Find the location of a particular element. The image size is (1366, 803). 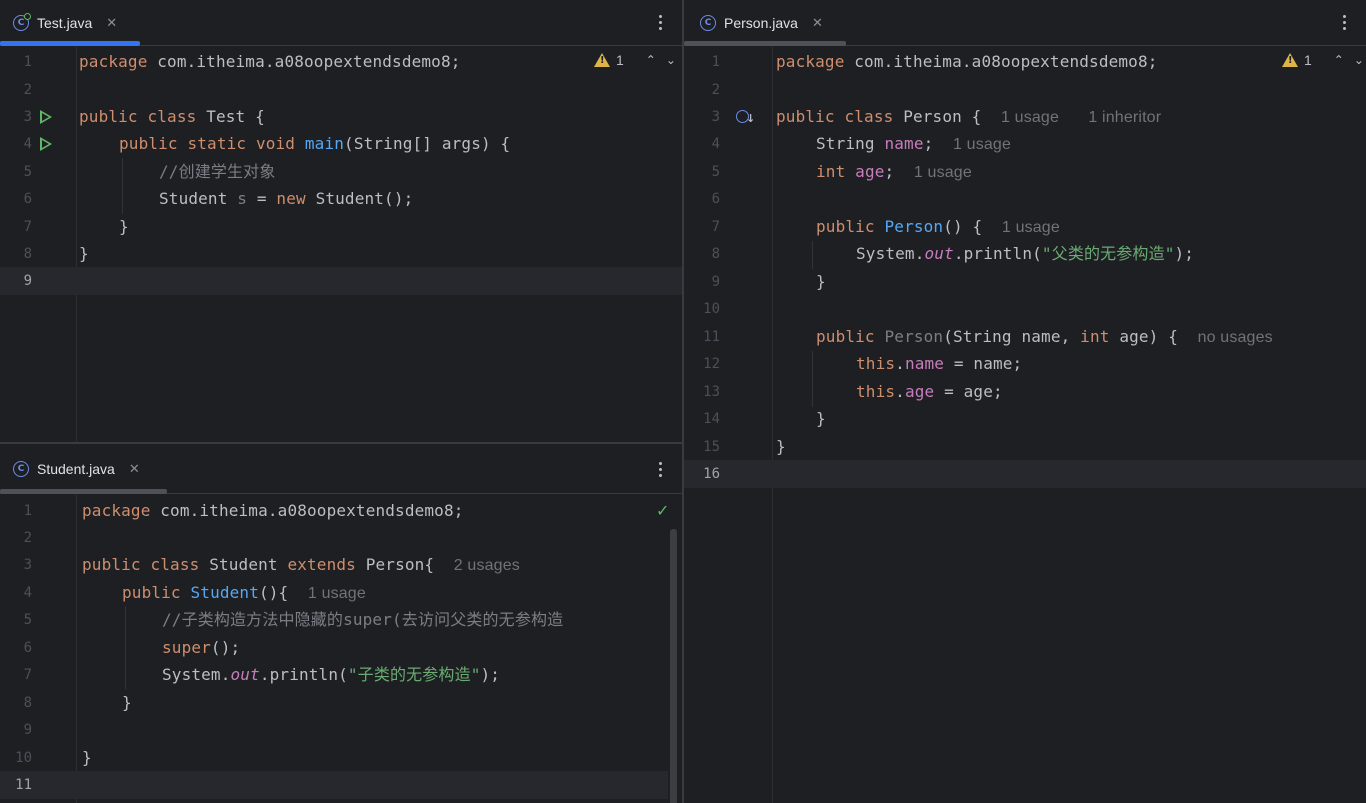

line-number: 15 is located at coordinates (711, 447).